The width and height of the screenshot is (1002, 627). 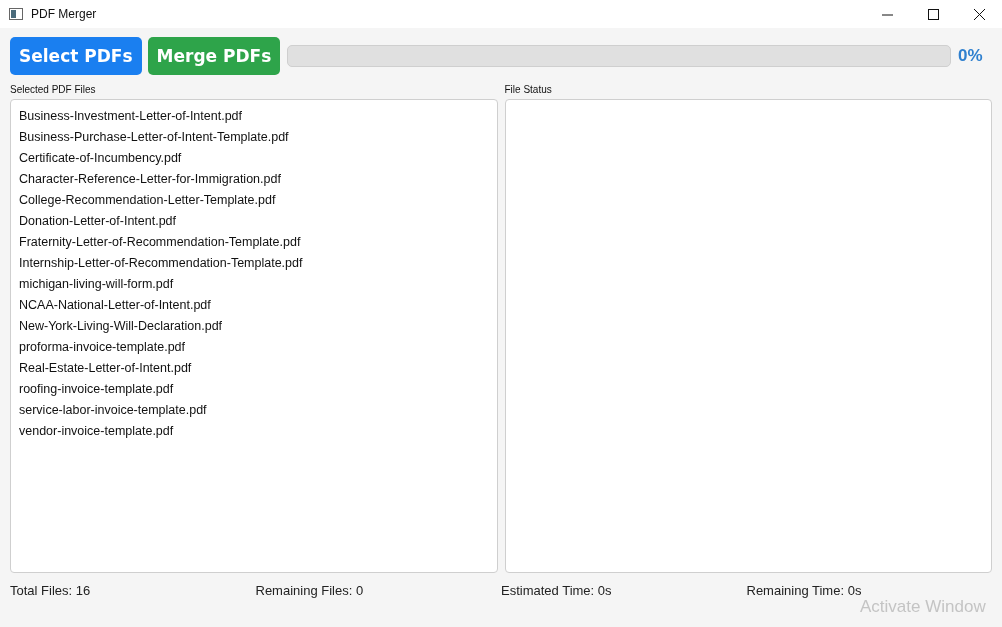 What do you see at coordinates (258, 326) in the screenshot?
I see `file-item: New-York-Living-Will-Declaration.pdf` at bounding box center [258, 326].